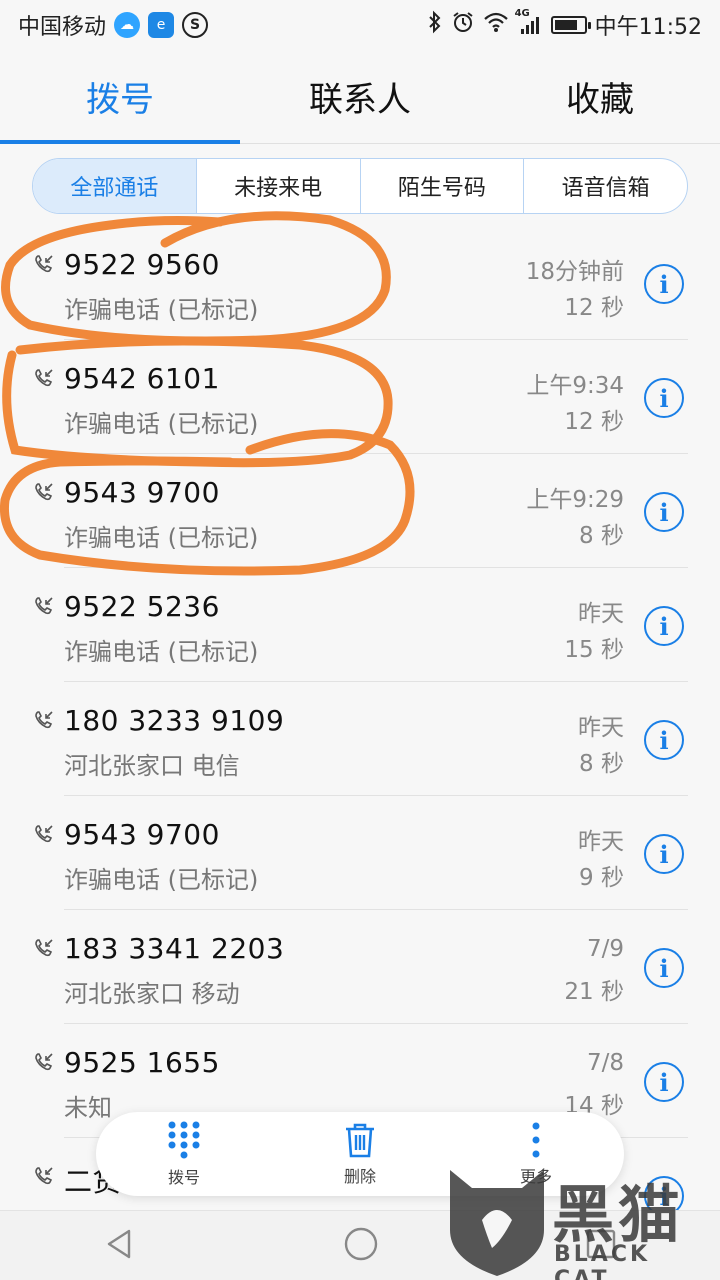 This screenshot has height=1280, width=720. What do you see at coordinates (195, 25) in the screenshot?
I see `sogou-icon: S` at bounding box center [195, 25].